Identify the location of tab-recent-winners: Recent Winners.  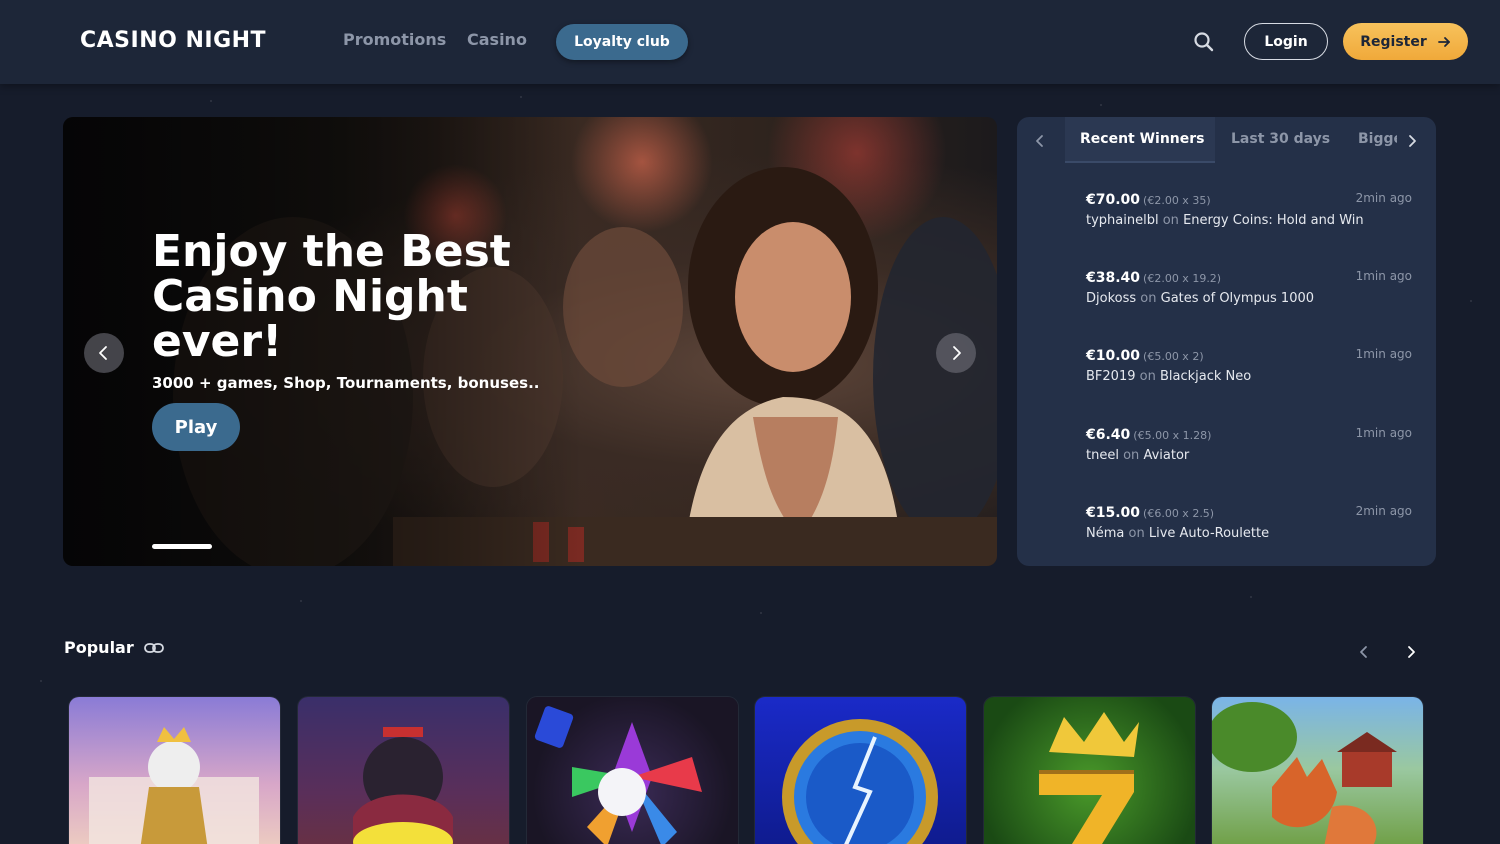
(1142, 139).